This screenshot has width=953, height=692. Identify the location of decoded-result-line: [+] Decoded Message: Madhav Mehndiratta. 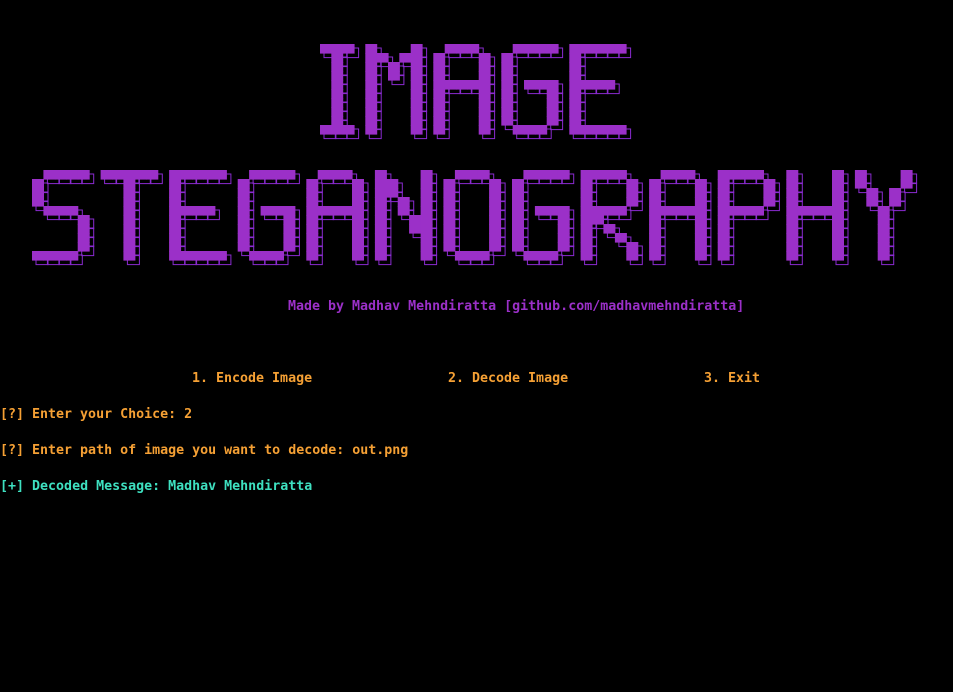
(156, 487).